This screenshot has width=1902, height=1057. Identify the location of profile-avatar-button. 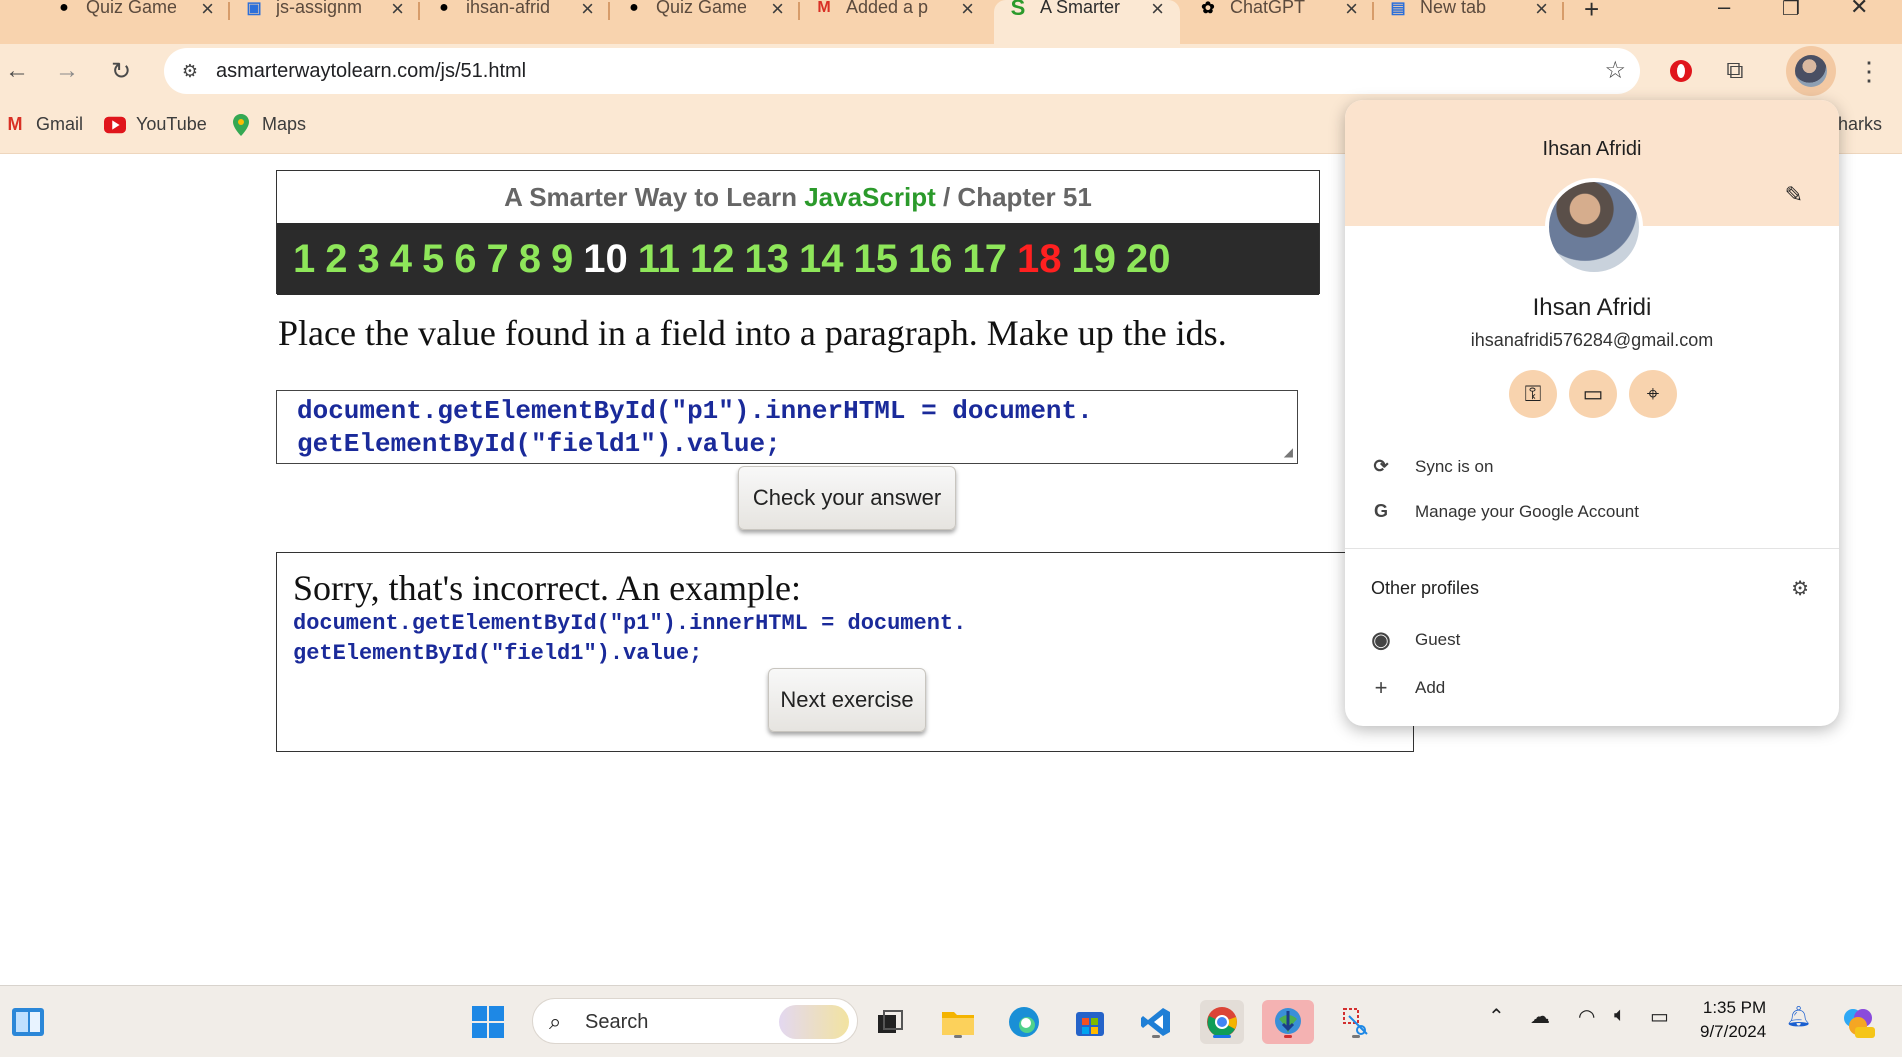
(1811, 71).